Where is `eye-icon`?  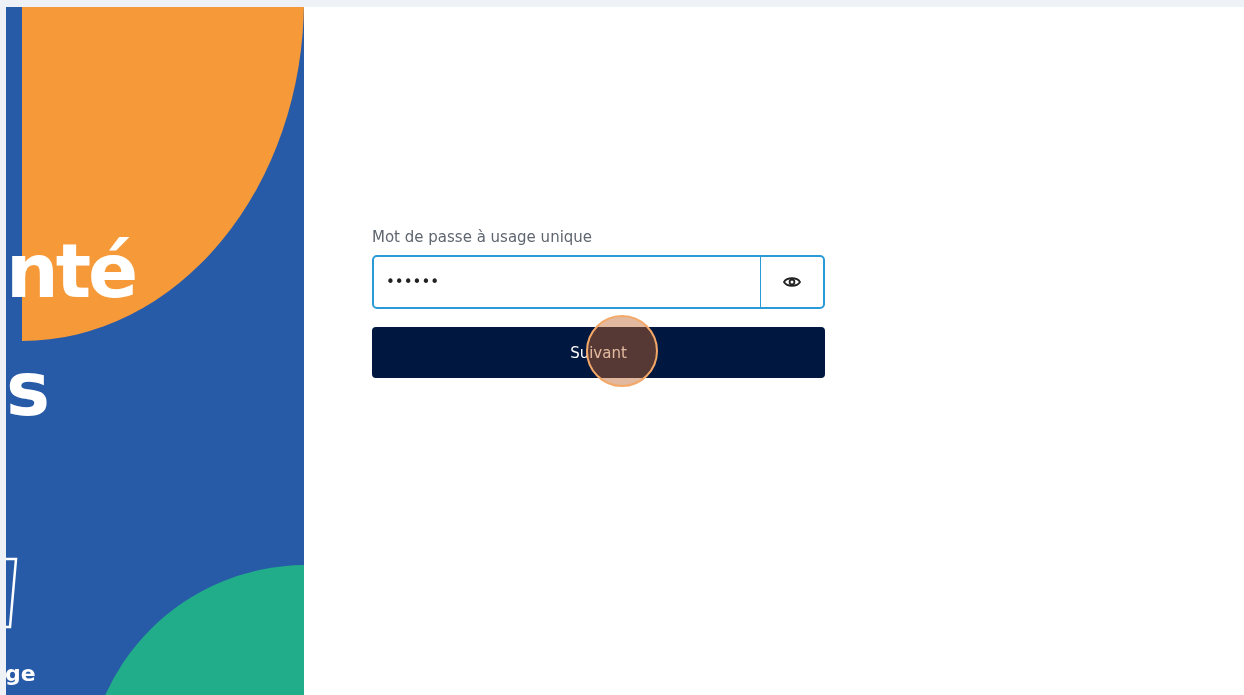
eye-icon is located at coordinates (792, 282).